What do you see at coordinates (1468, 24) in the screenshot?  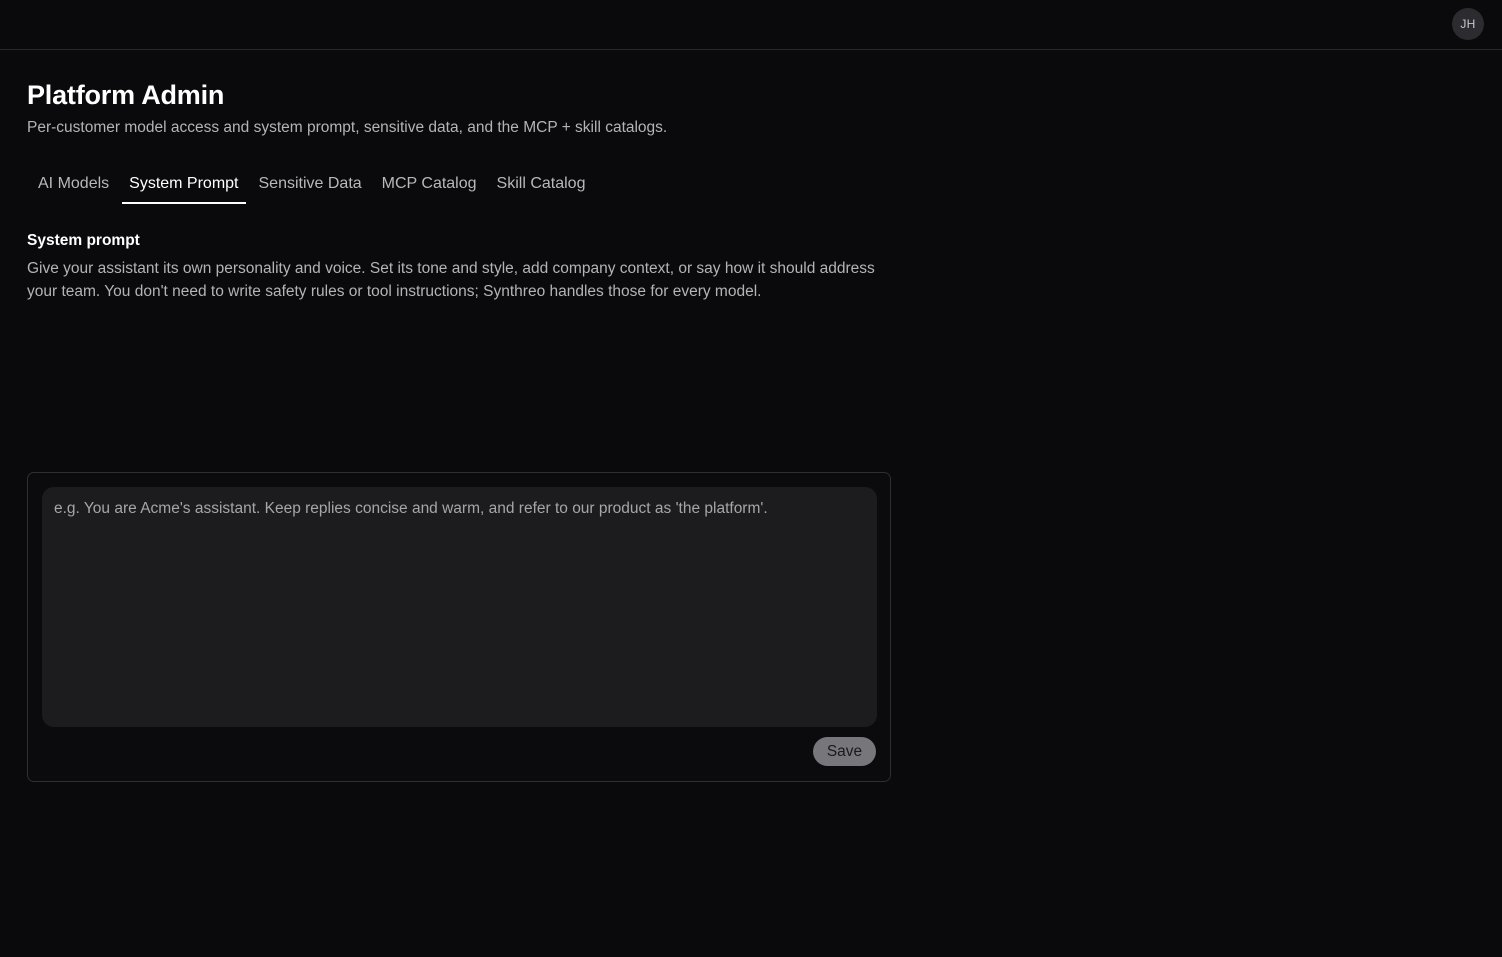 I see `user-avatar: JH` at bounding box center [1468, 24].